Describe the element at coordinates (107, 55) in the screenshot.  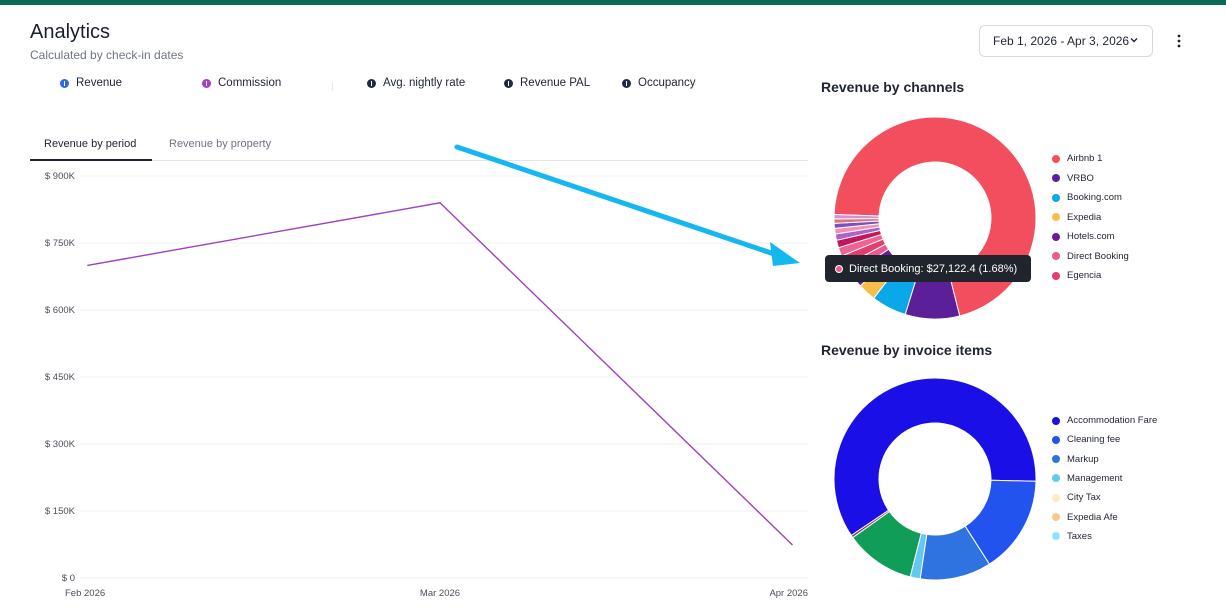
I see `page-subtitle: Calculated by check-in dates` at that location.